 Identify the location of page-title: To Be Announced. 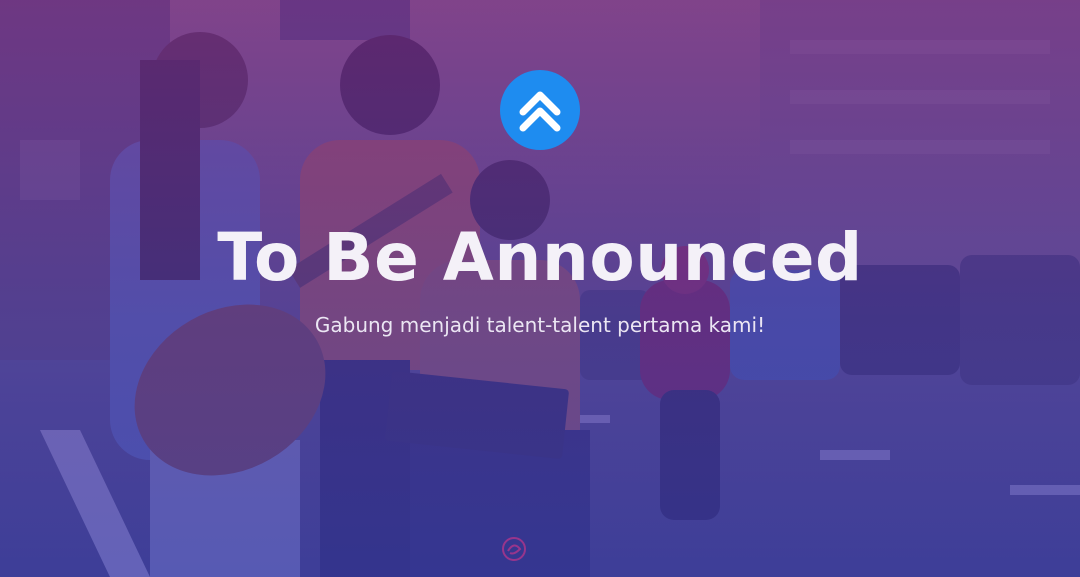
(540, 257).